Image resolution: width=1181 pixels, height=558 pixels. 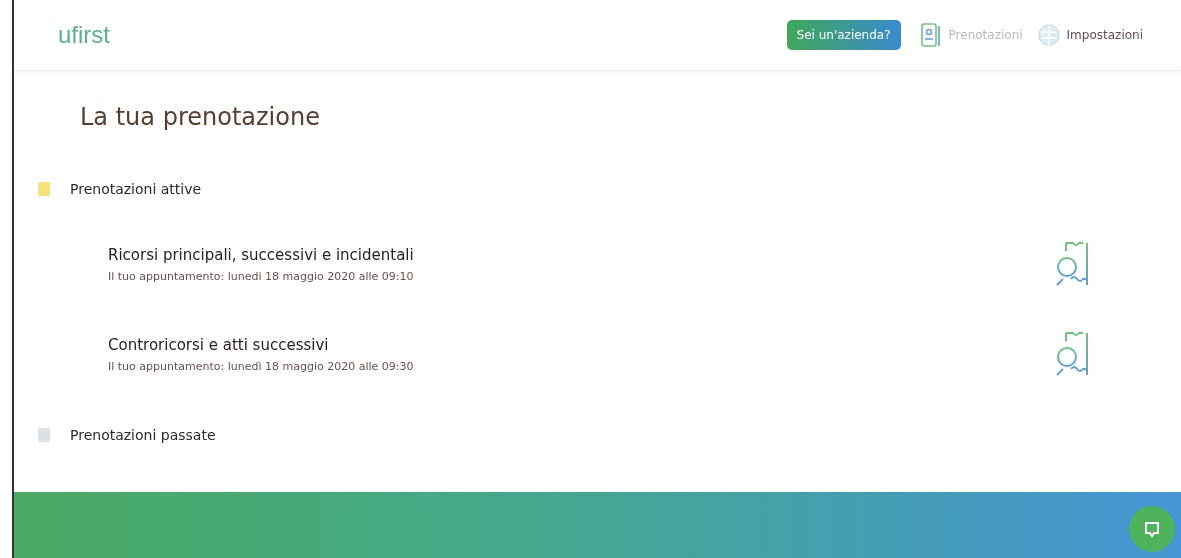 What do you see at coordinates (1048, 35) in the screenshot?
I see `globe-icon` at bounding box center [1048, 35].